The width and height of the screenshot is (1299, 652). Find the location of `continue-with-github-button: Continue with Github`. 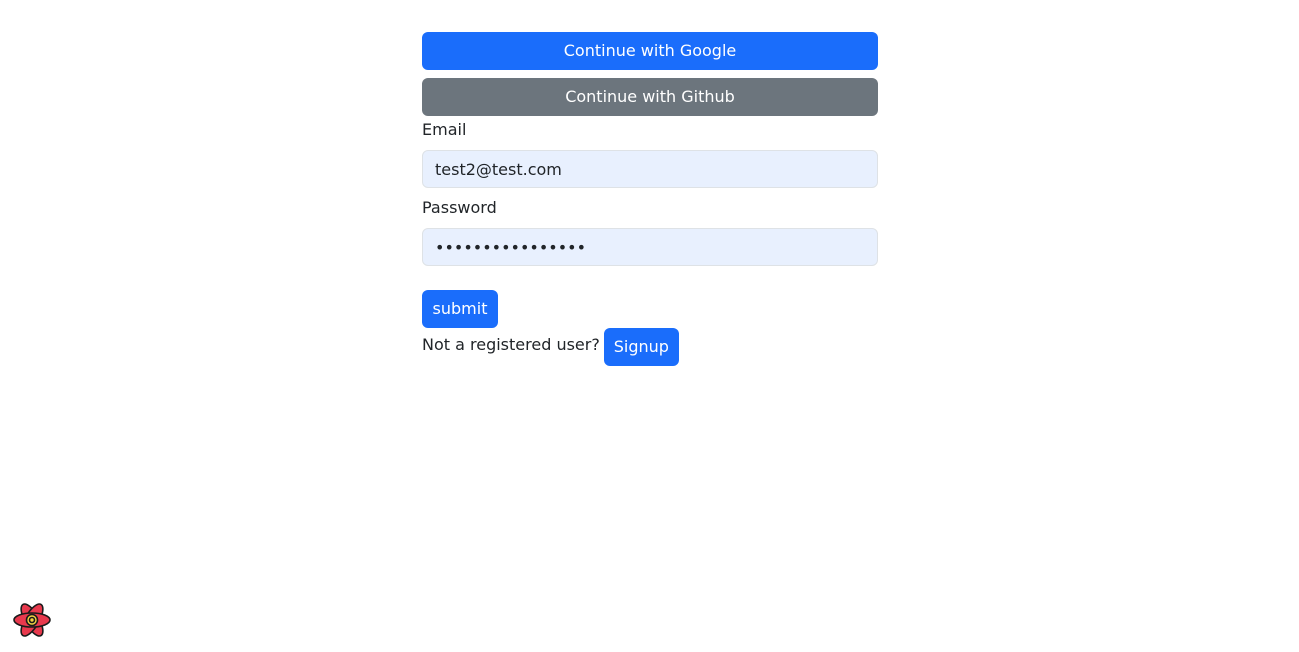

continue-with-github-button: Continue with Github is located at coordinates (650, 97).